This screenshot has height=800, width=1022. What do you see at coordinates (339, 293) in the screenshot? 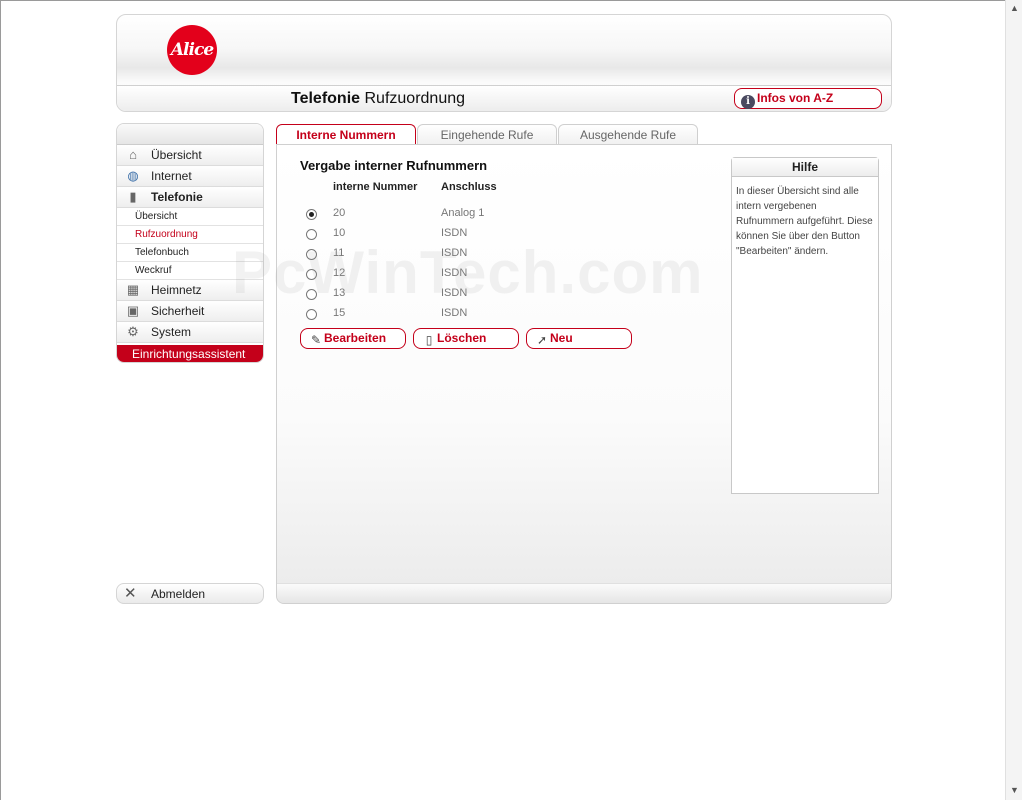
I see `cell-number: 13` at bounding box center [339, 293].